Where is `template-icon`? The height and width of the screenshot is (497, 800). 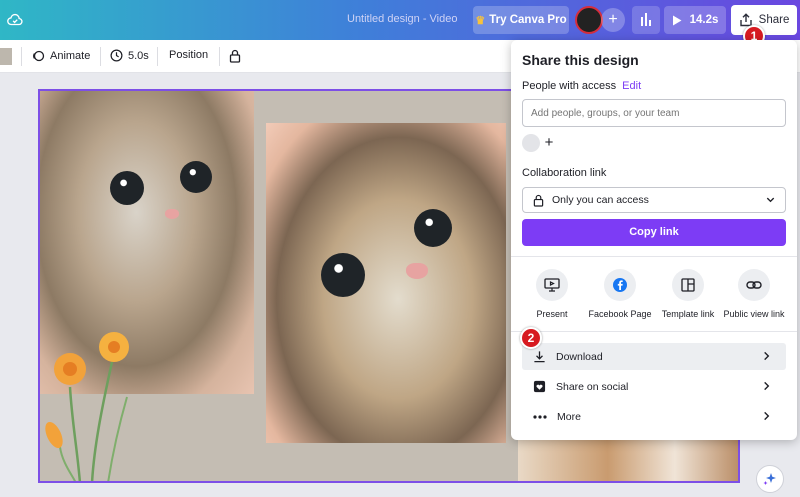
template-icon is located at coordinates (688, 285).